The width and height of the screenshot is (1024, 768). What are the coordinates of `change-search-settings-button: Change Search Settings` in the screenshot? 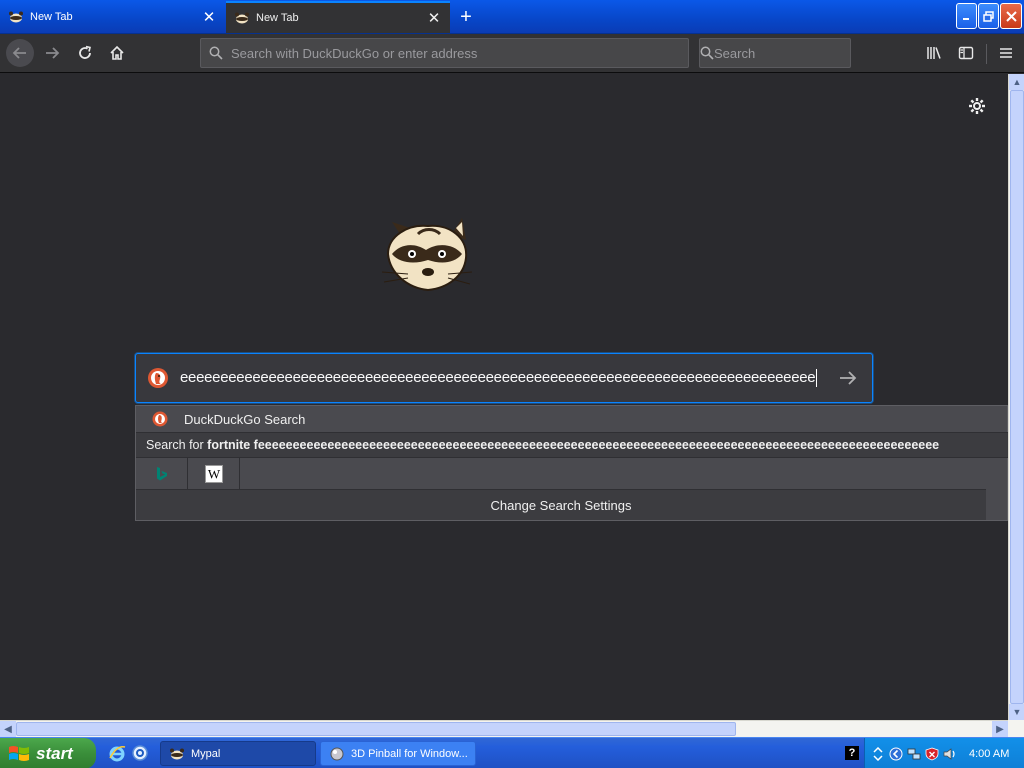 It's located at (561, 504).